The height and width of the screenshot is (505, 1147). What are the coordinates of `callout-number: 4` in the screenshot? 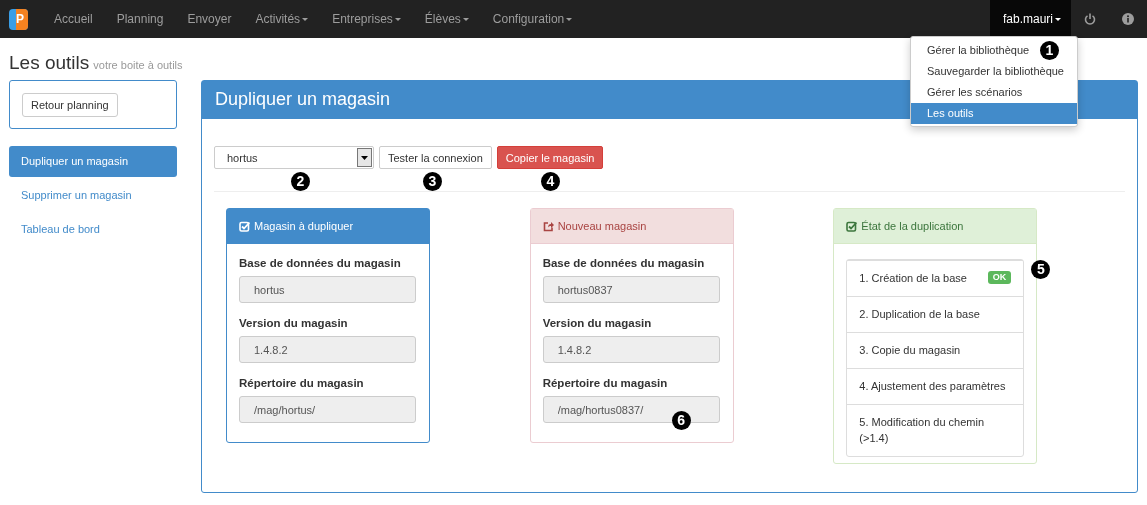 It's located at (550, 181).